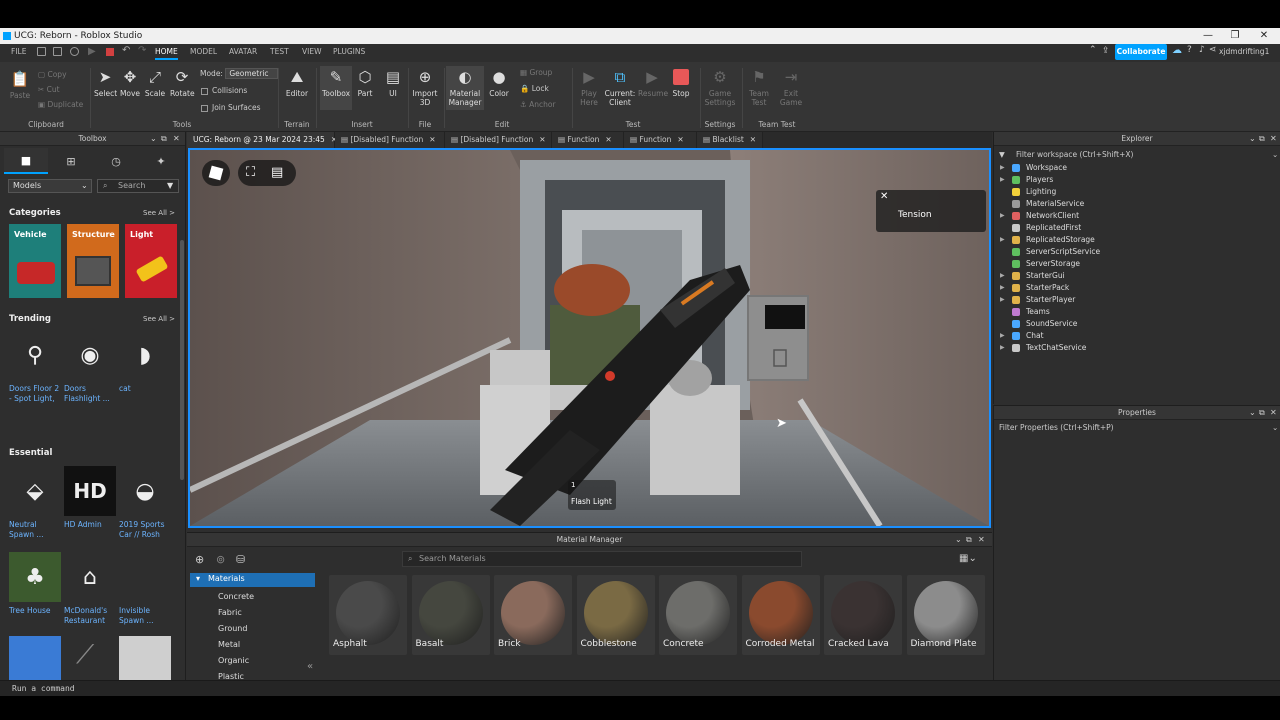 The height and width of the screenshot is (720, 1280). I want to click on explorer-item: ▶ TextChatService, so click(1137, 348).